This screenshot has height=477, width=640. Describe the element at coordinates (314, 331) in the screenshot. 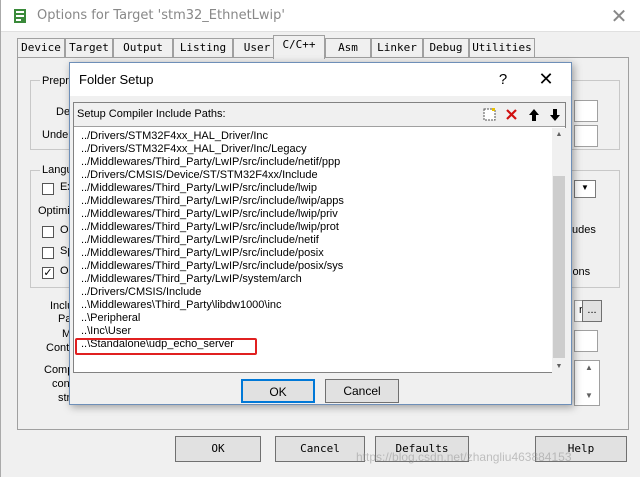

I see `include-path-item: ..\Inc\User` at that location.